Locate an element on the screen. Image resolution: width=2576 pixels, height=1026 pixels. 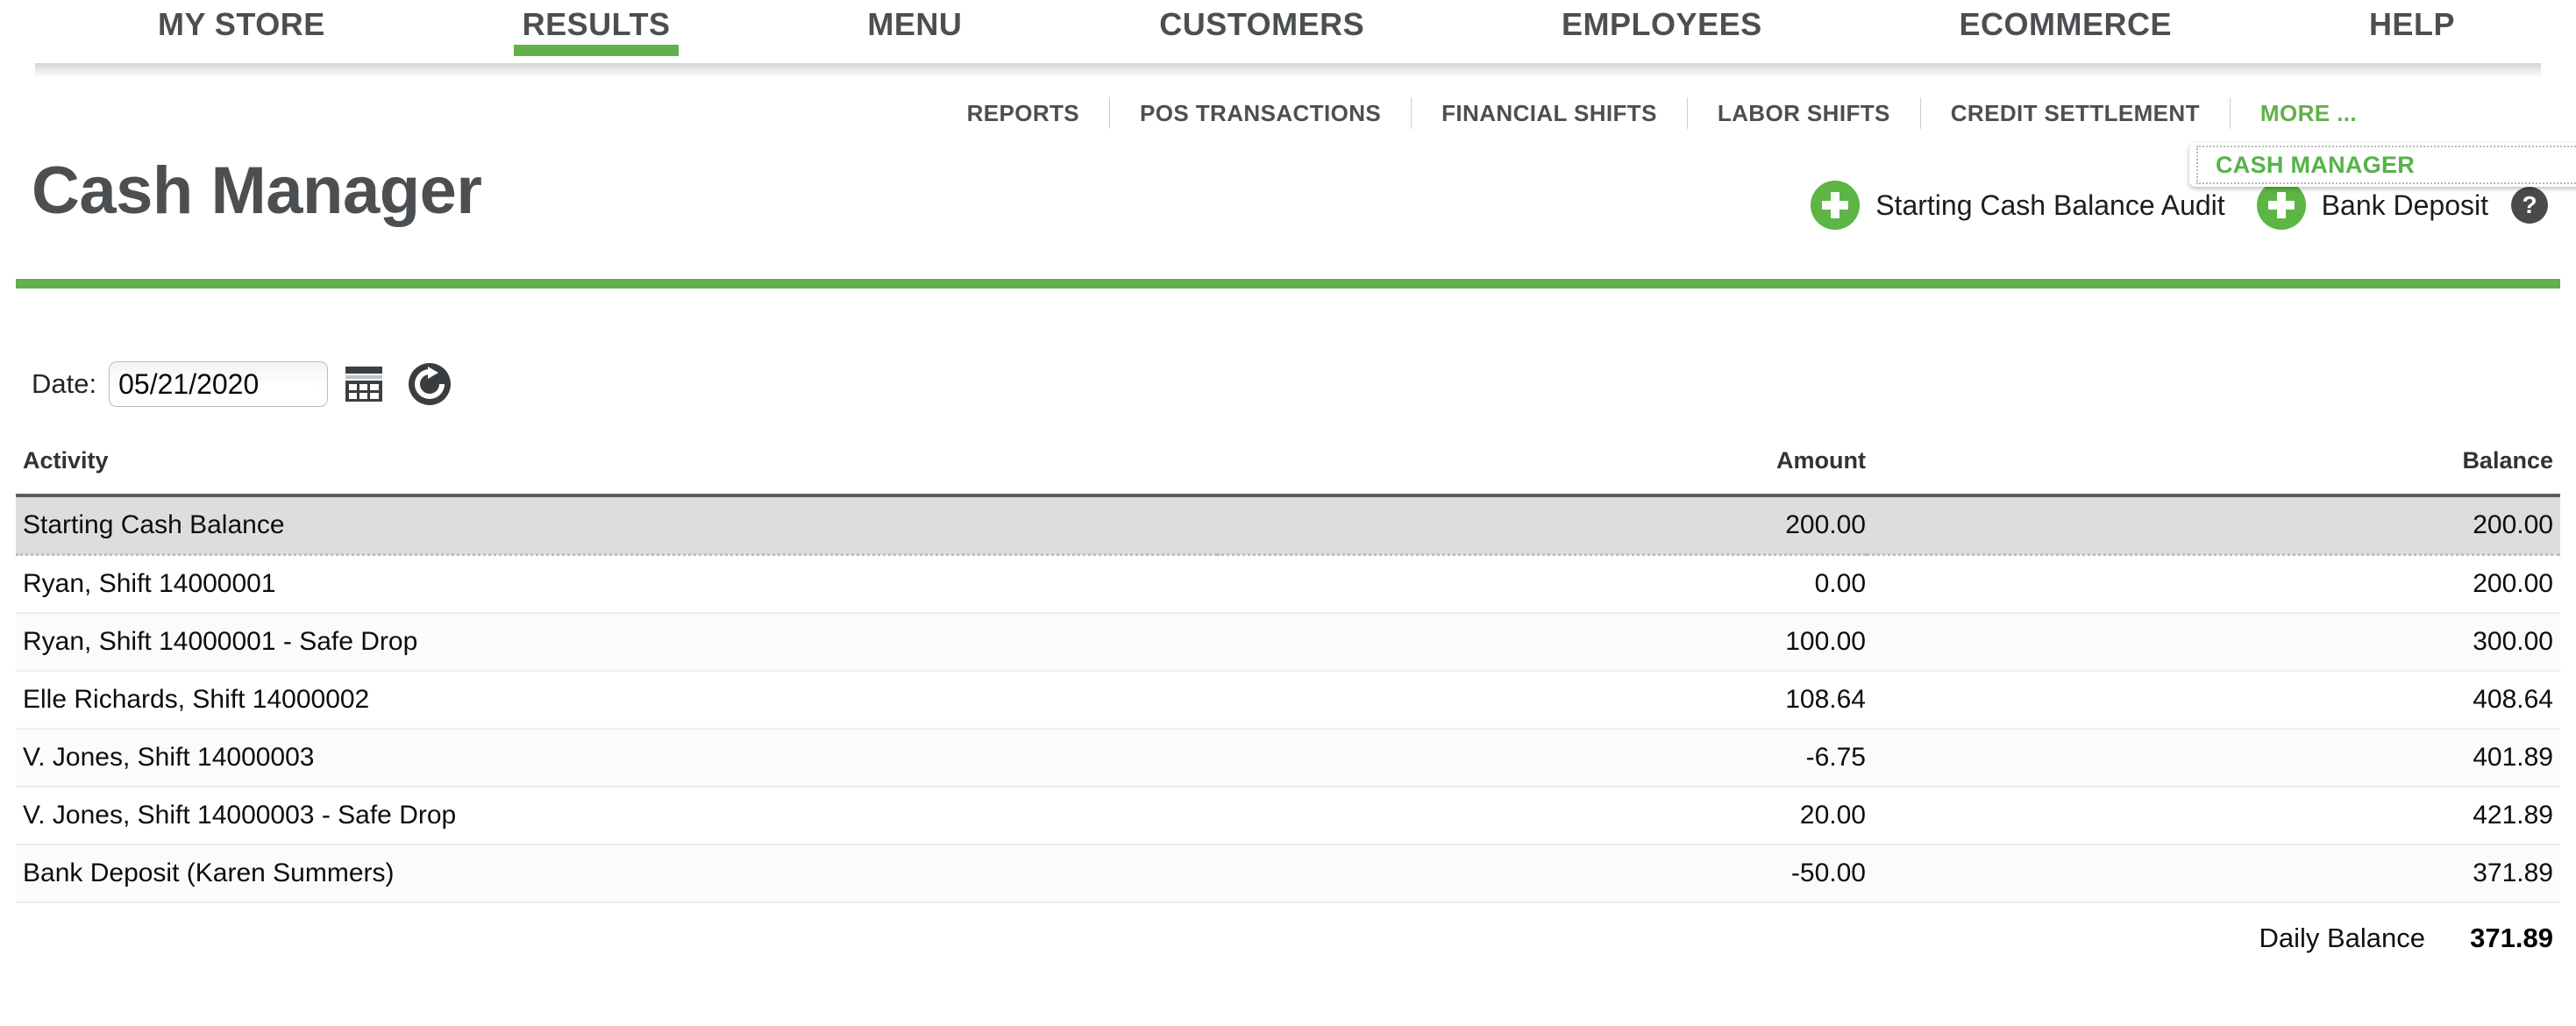
primary-nav-item-my-store: MY STORE is located at coordinates (241, 28).